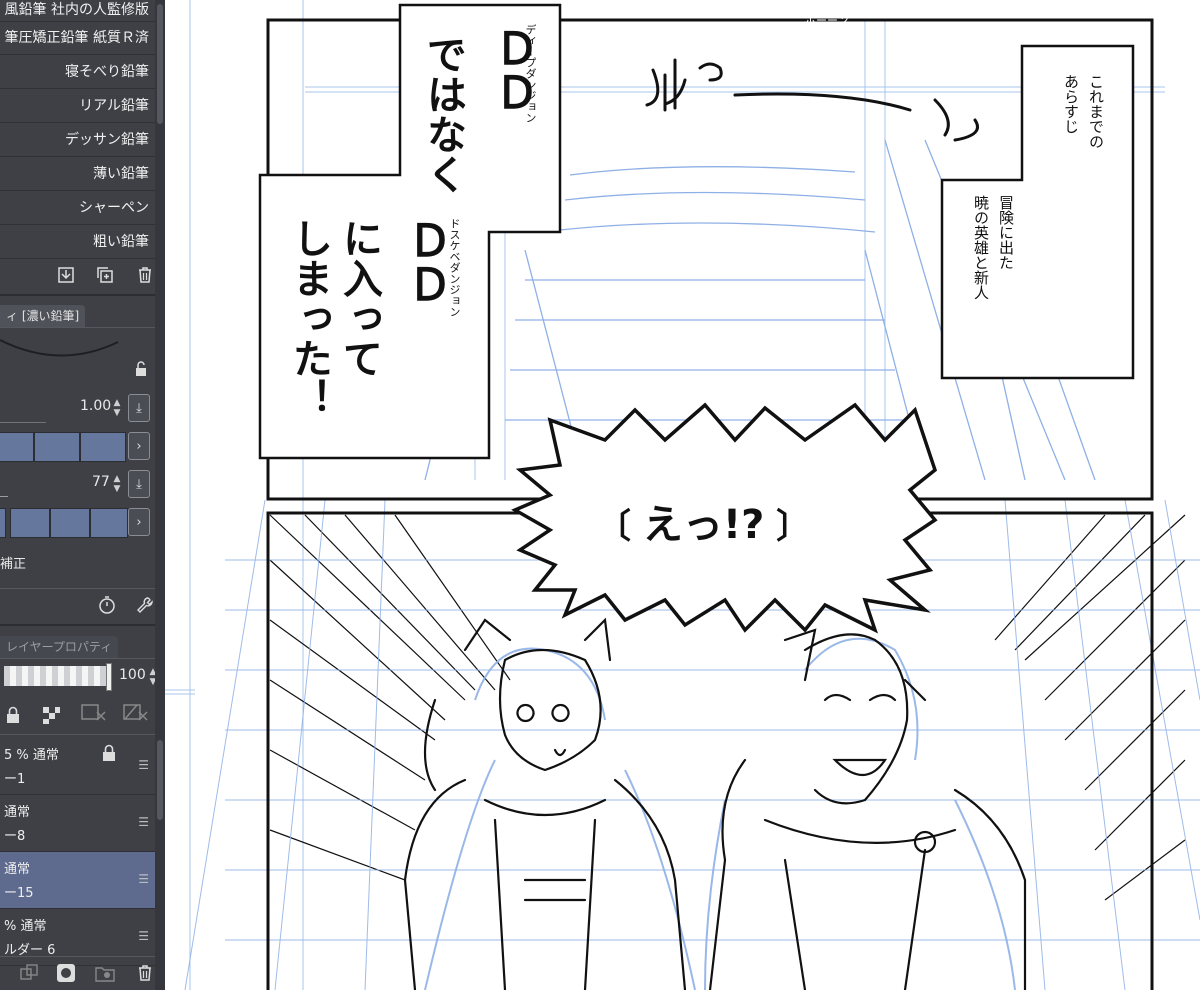  I want to click on layer-name: ー15, so click(19, 893).